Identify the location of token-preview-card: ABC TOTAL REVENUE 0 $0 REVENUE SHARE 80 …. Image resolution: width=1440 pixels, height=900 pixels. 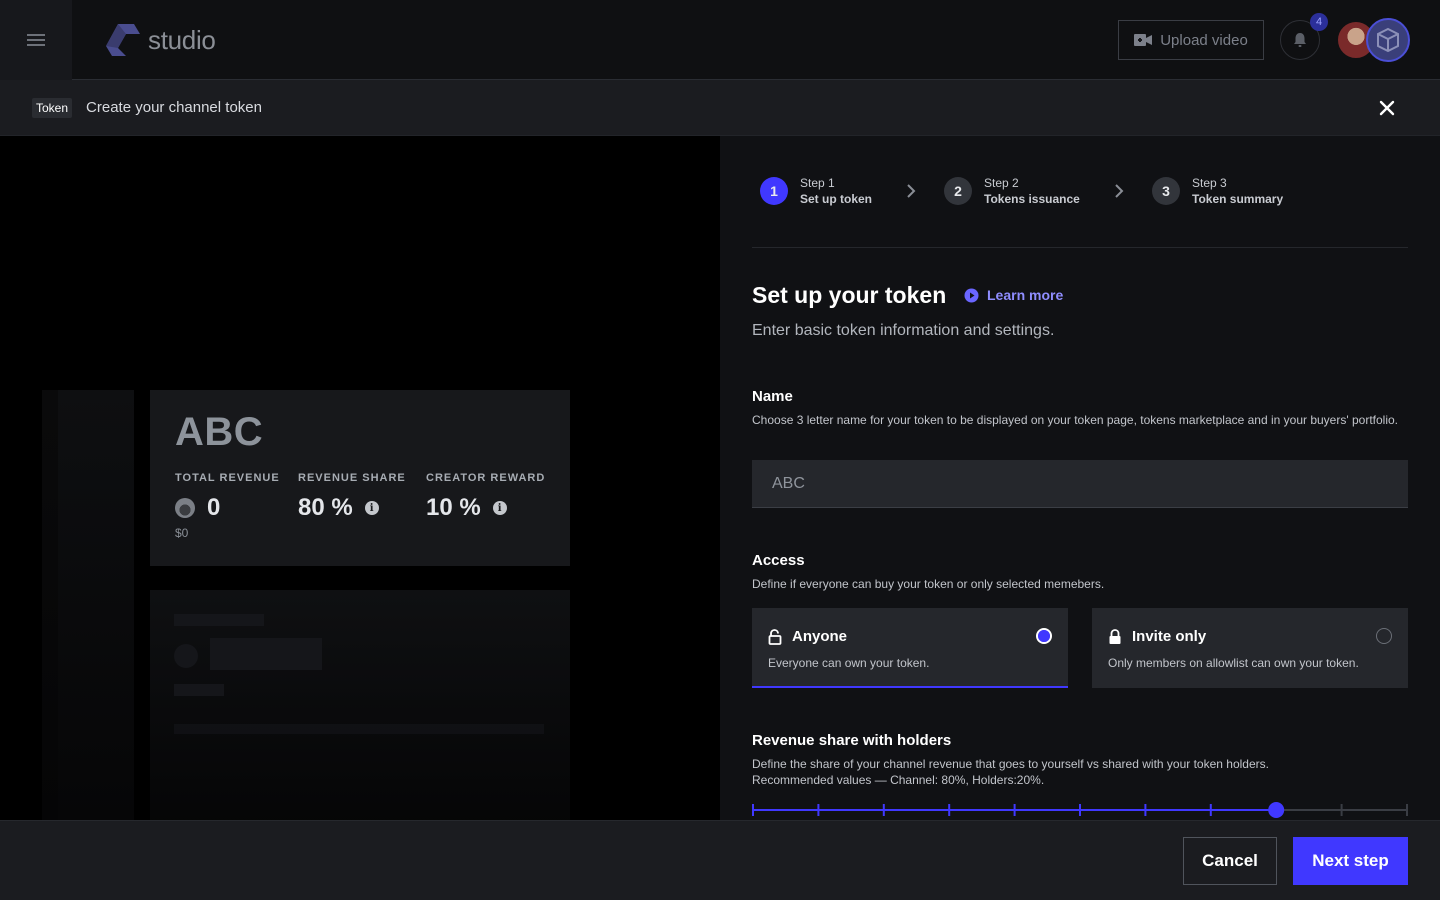
(360, 478).